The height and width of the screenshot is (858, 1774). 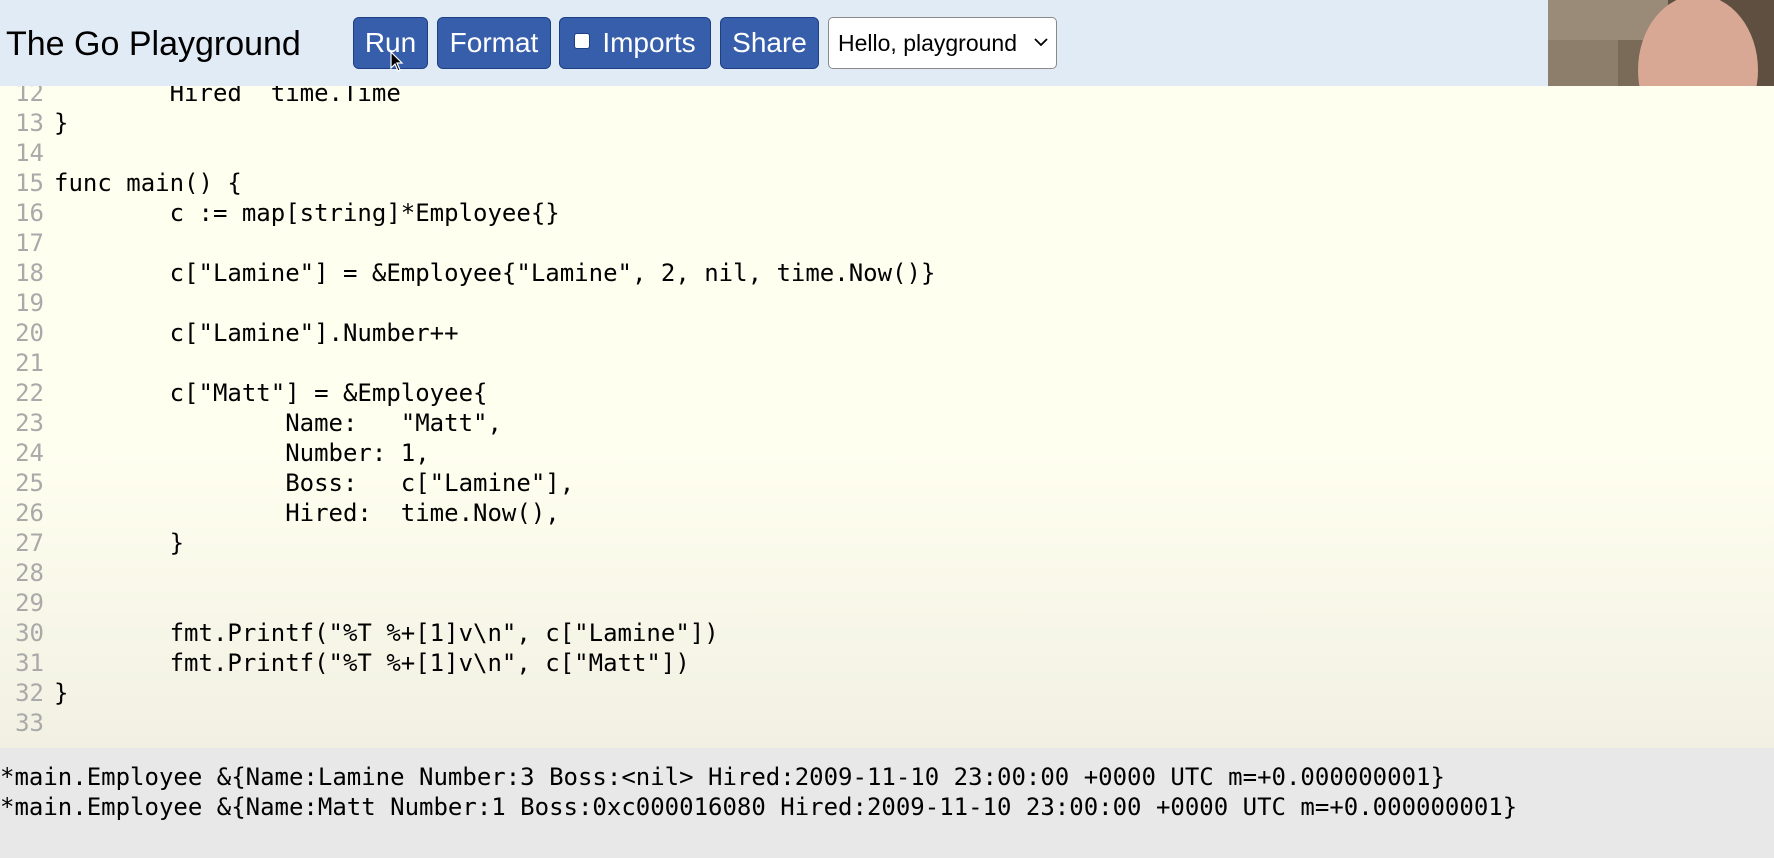 What do you see at coordinates (29, 273) in the screenshot?
I see `line-number: 18` at bounding box center [29, 273].